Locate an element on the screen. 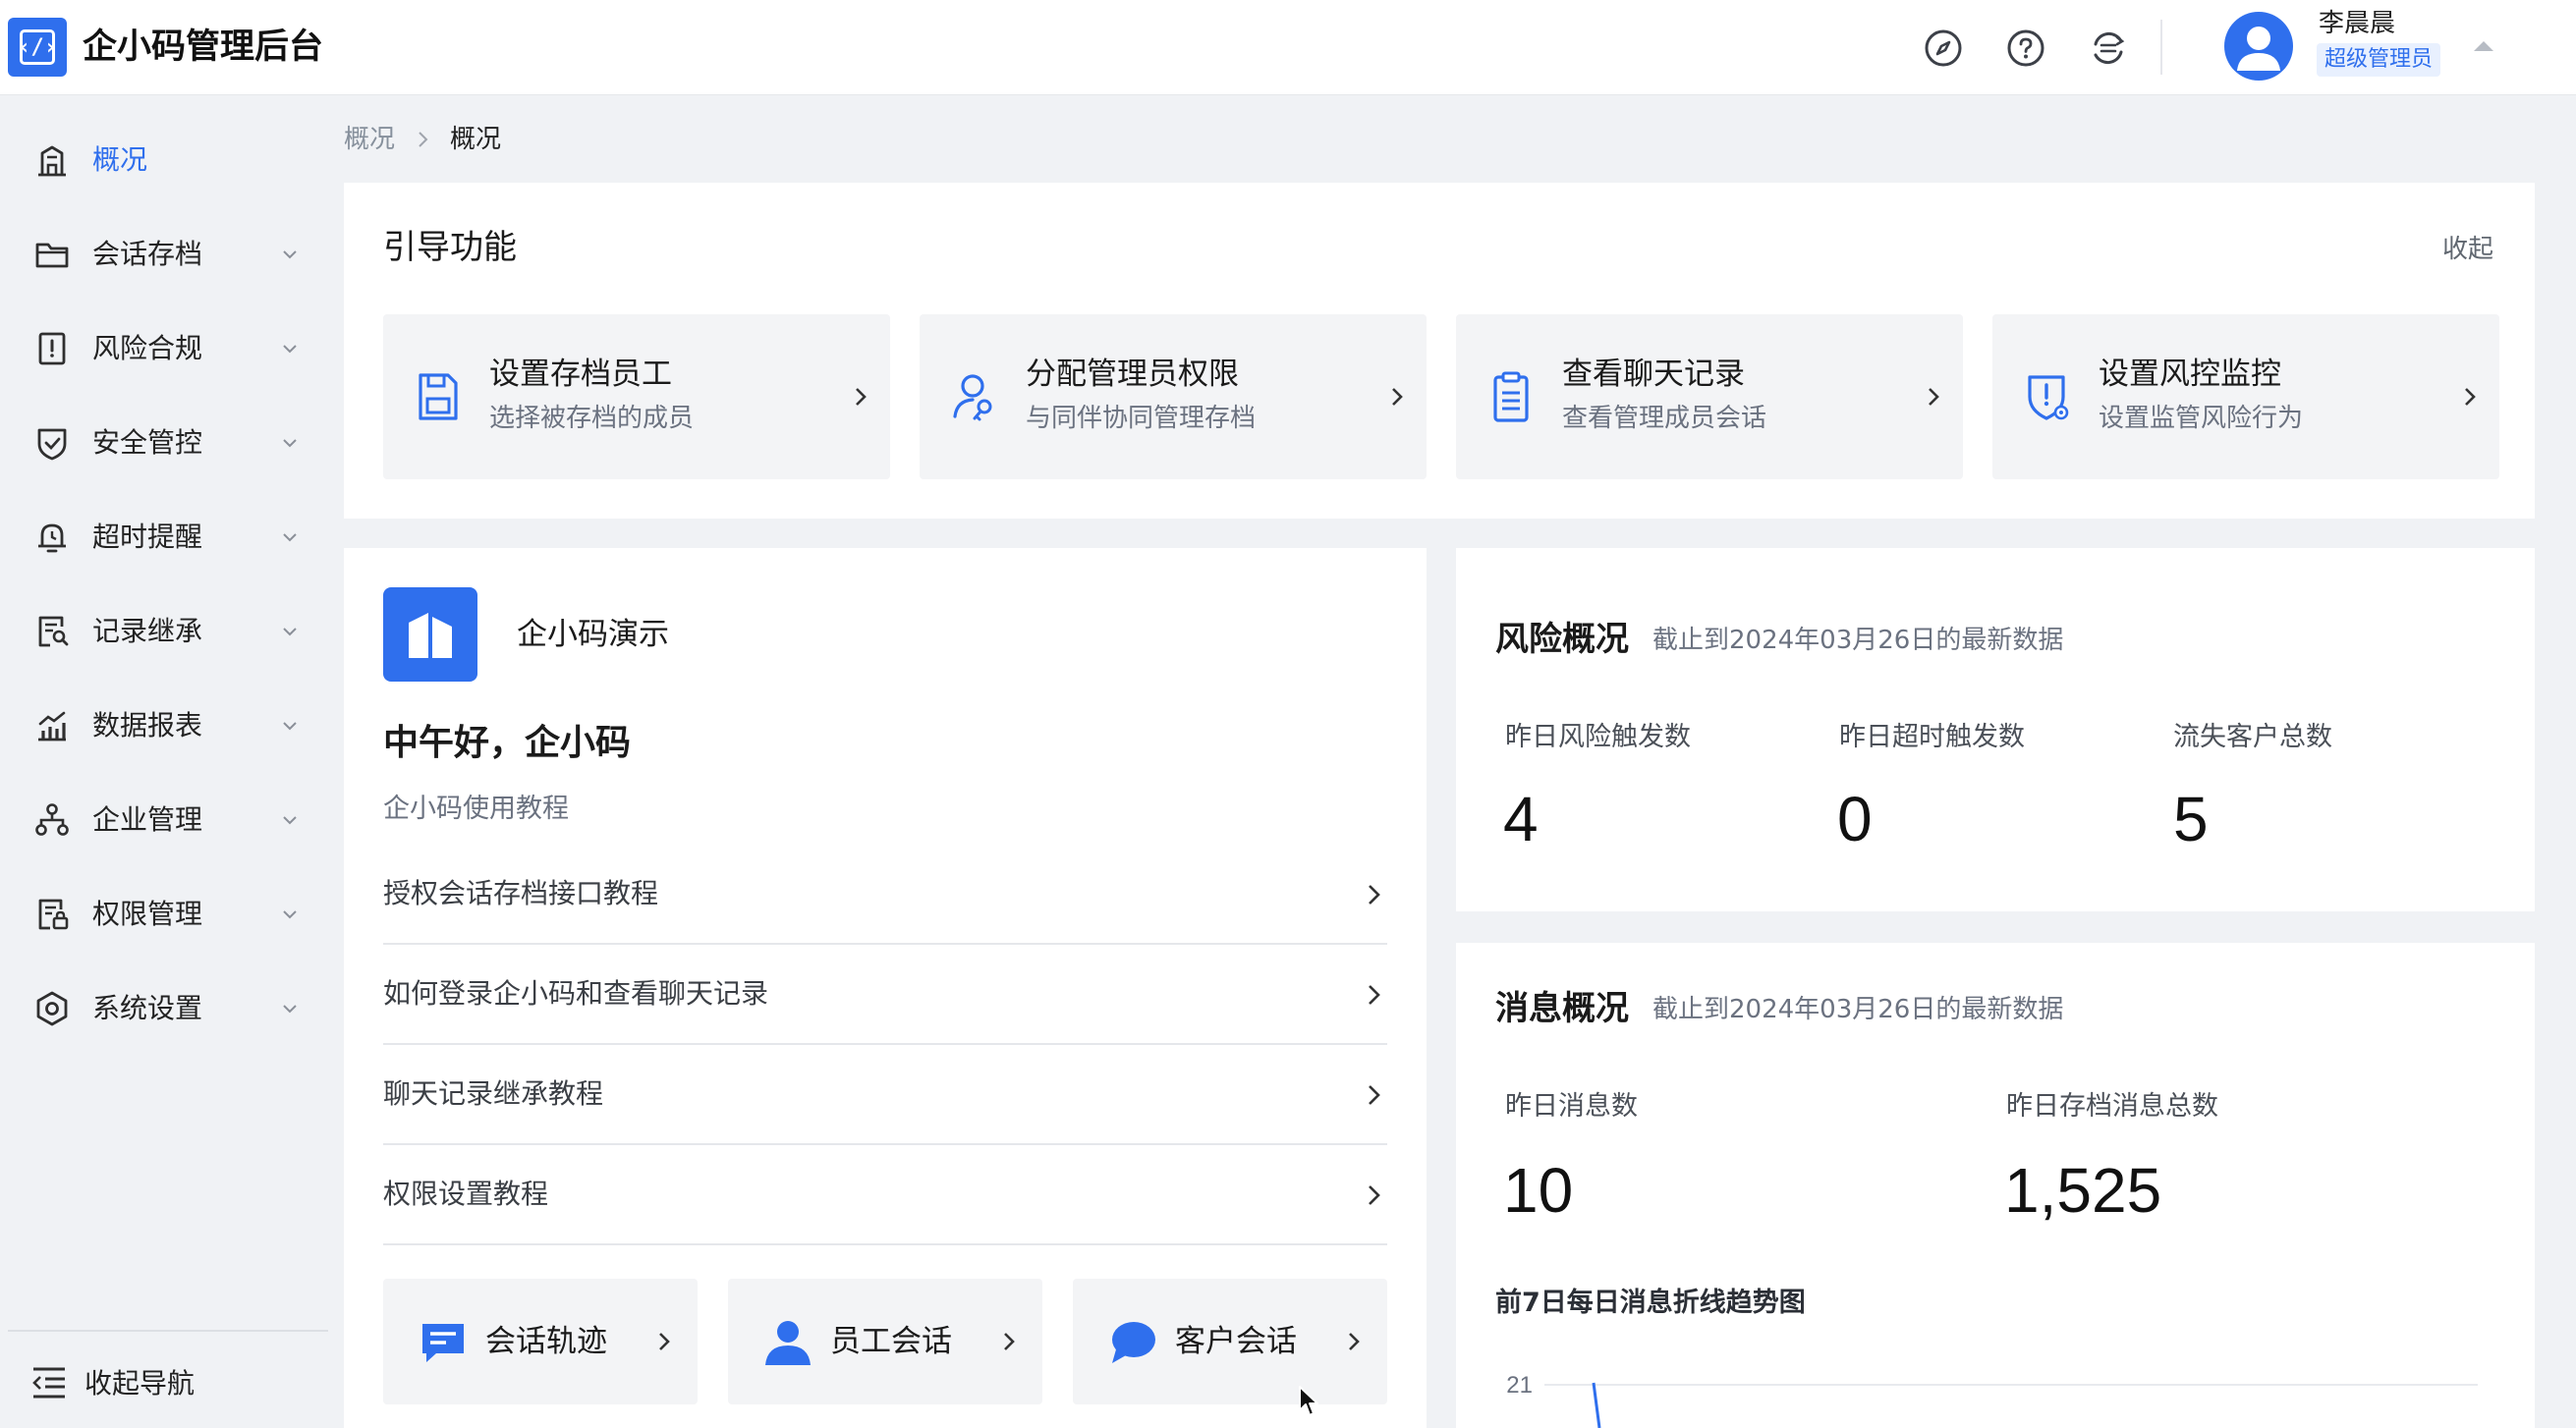 The image size is (2576, 1428). app-logo: ‹/› is located at coordinates (37, 47).